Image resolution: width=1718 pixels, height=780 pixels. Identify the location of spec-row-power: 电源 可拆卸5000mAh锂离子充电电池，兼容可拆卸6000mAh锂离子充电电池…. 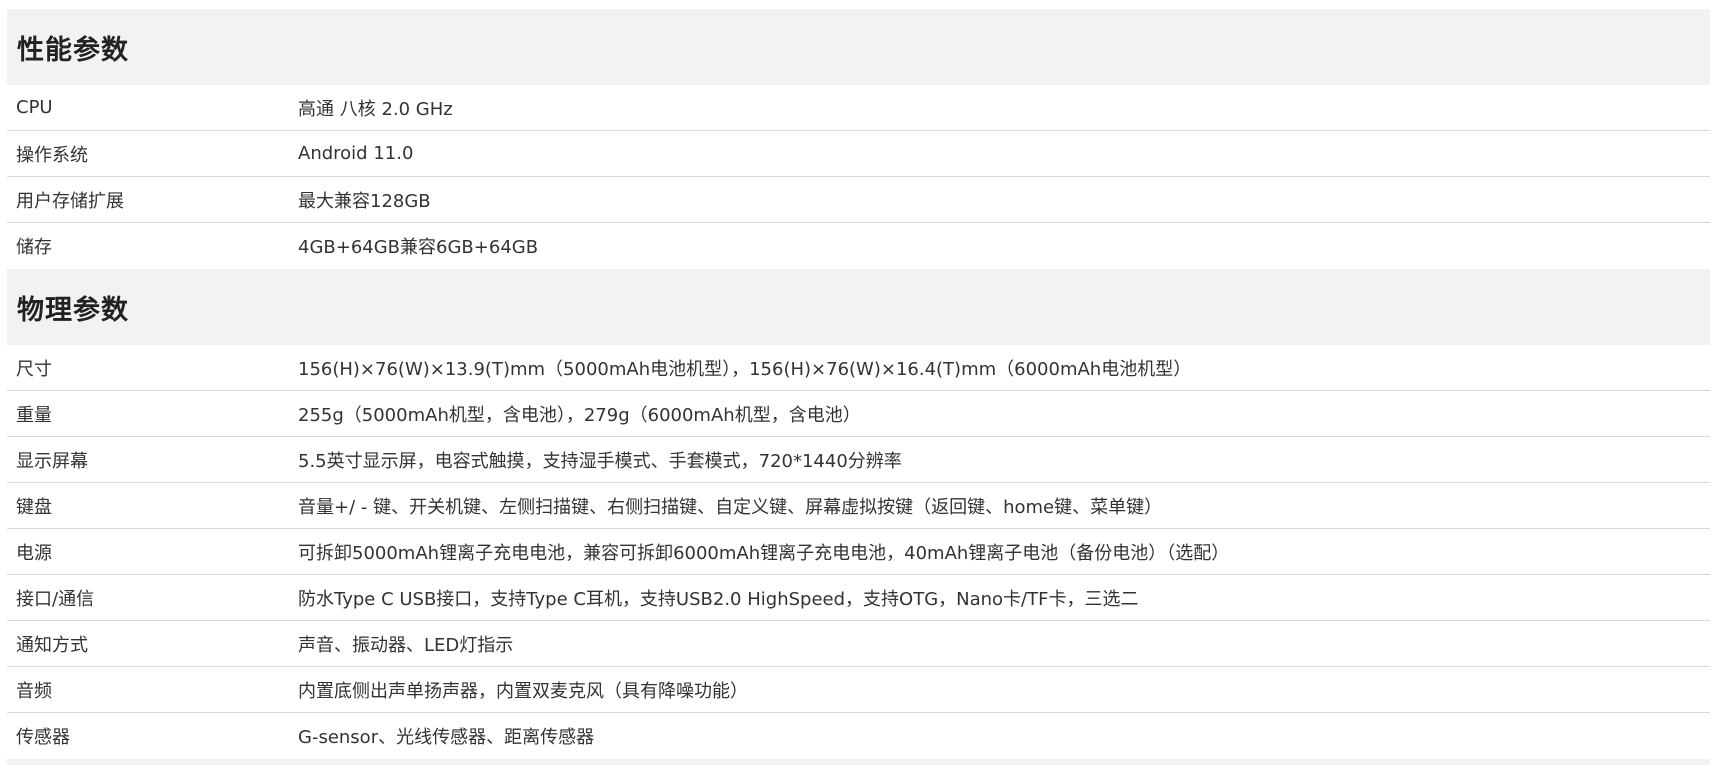
(858, 552).